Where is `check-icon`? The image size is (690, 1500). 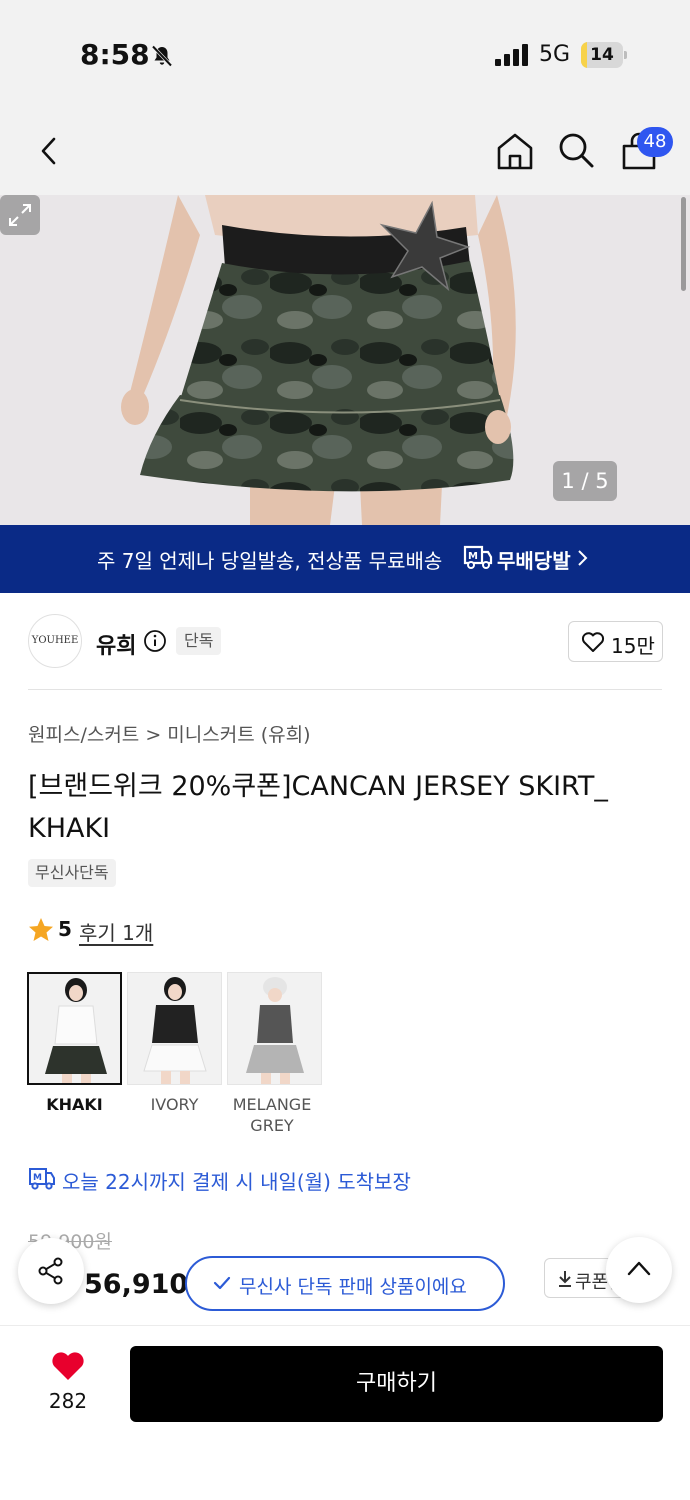
check-icon is located at coordinates (222, 1283).